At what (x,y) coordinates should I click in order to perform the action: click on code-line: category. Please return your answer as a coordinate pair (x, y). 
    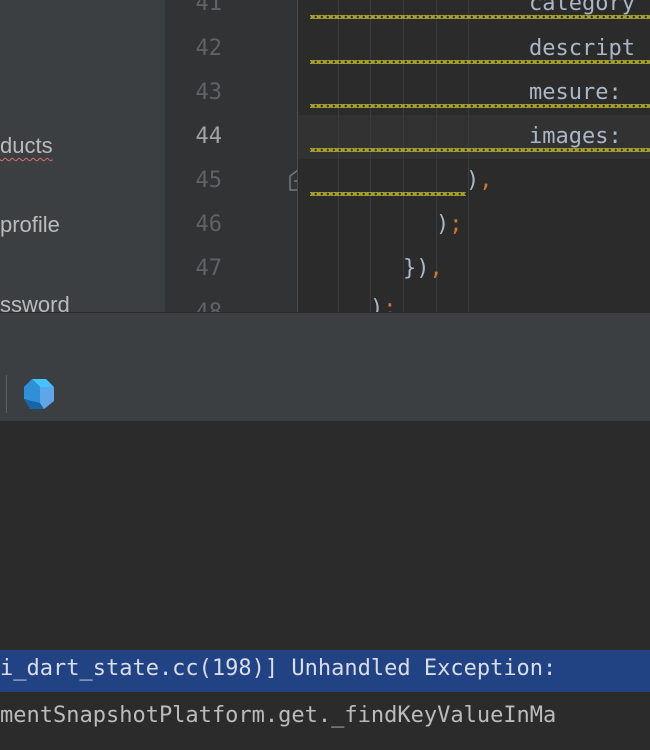
    Looking at the image, I should click on (582, 8).